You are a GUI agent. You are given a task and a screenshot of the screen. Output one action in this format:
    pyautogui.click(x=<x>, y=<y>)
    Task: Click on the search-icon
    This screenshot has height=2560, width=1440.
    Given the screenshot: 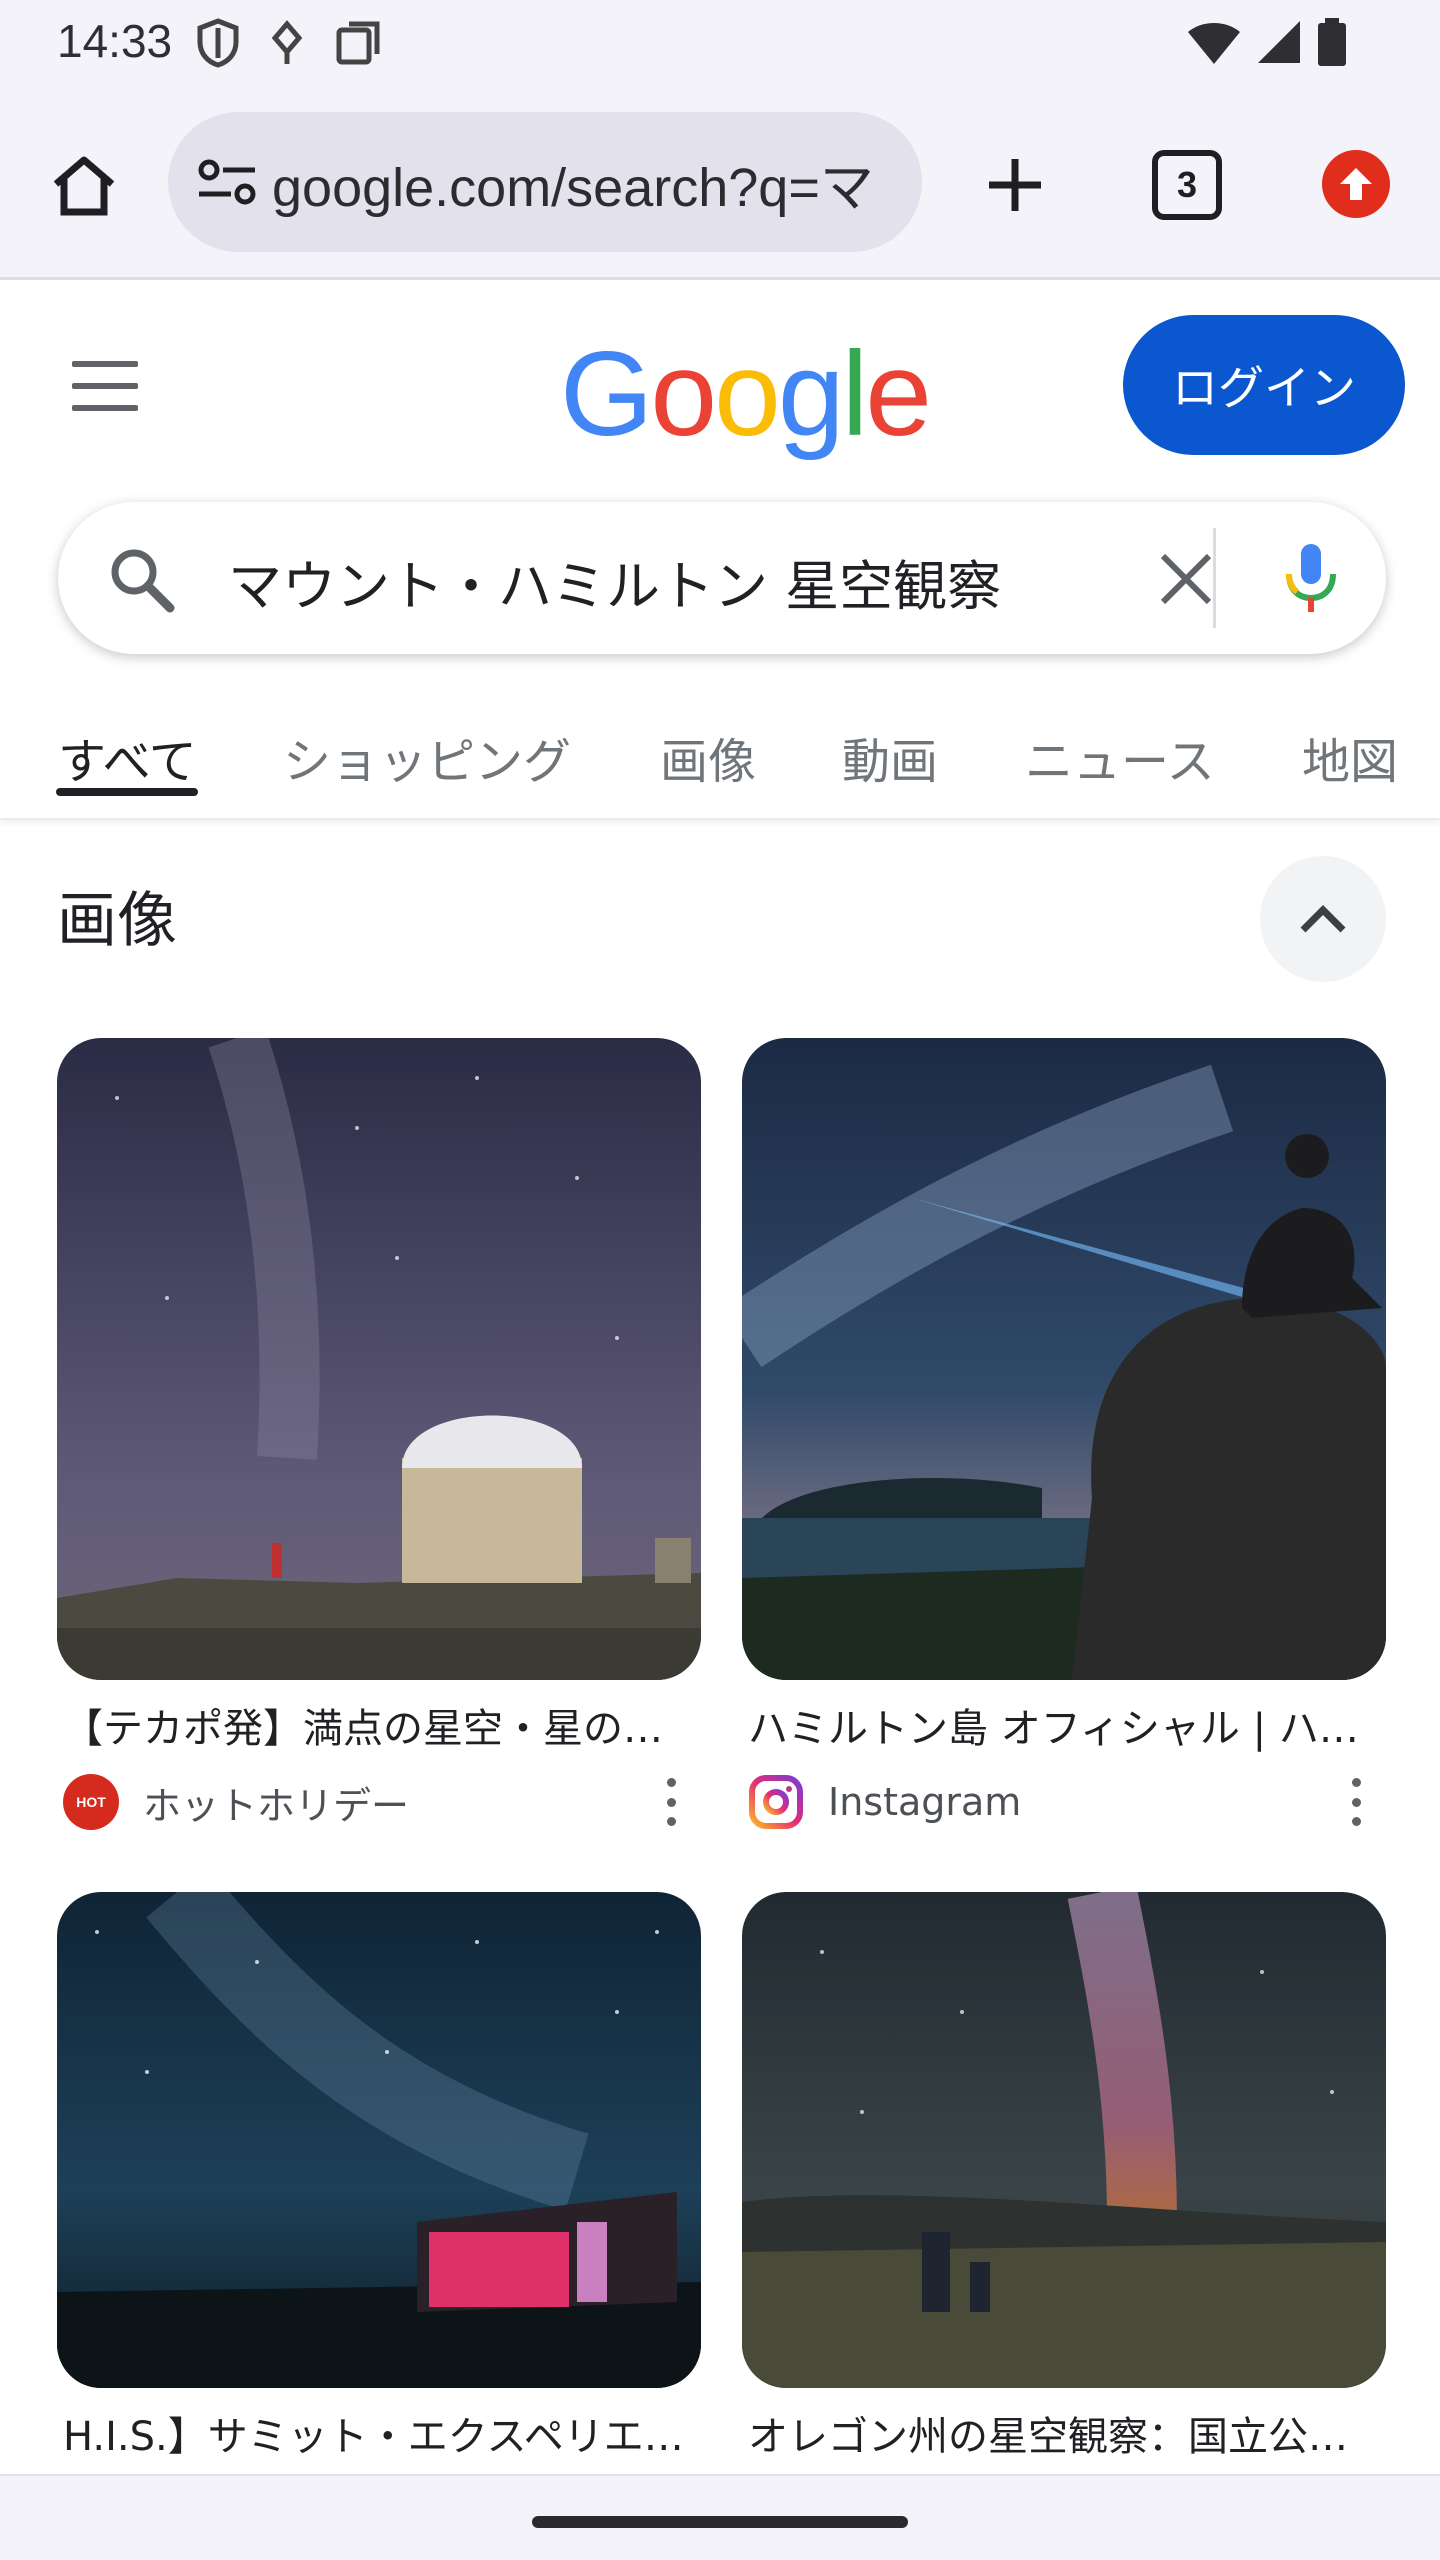 What is the action you would take?
    pyautogui.click(x=141, y=579)
    